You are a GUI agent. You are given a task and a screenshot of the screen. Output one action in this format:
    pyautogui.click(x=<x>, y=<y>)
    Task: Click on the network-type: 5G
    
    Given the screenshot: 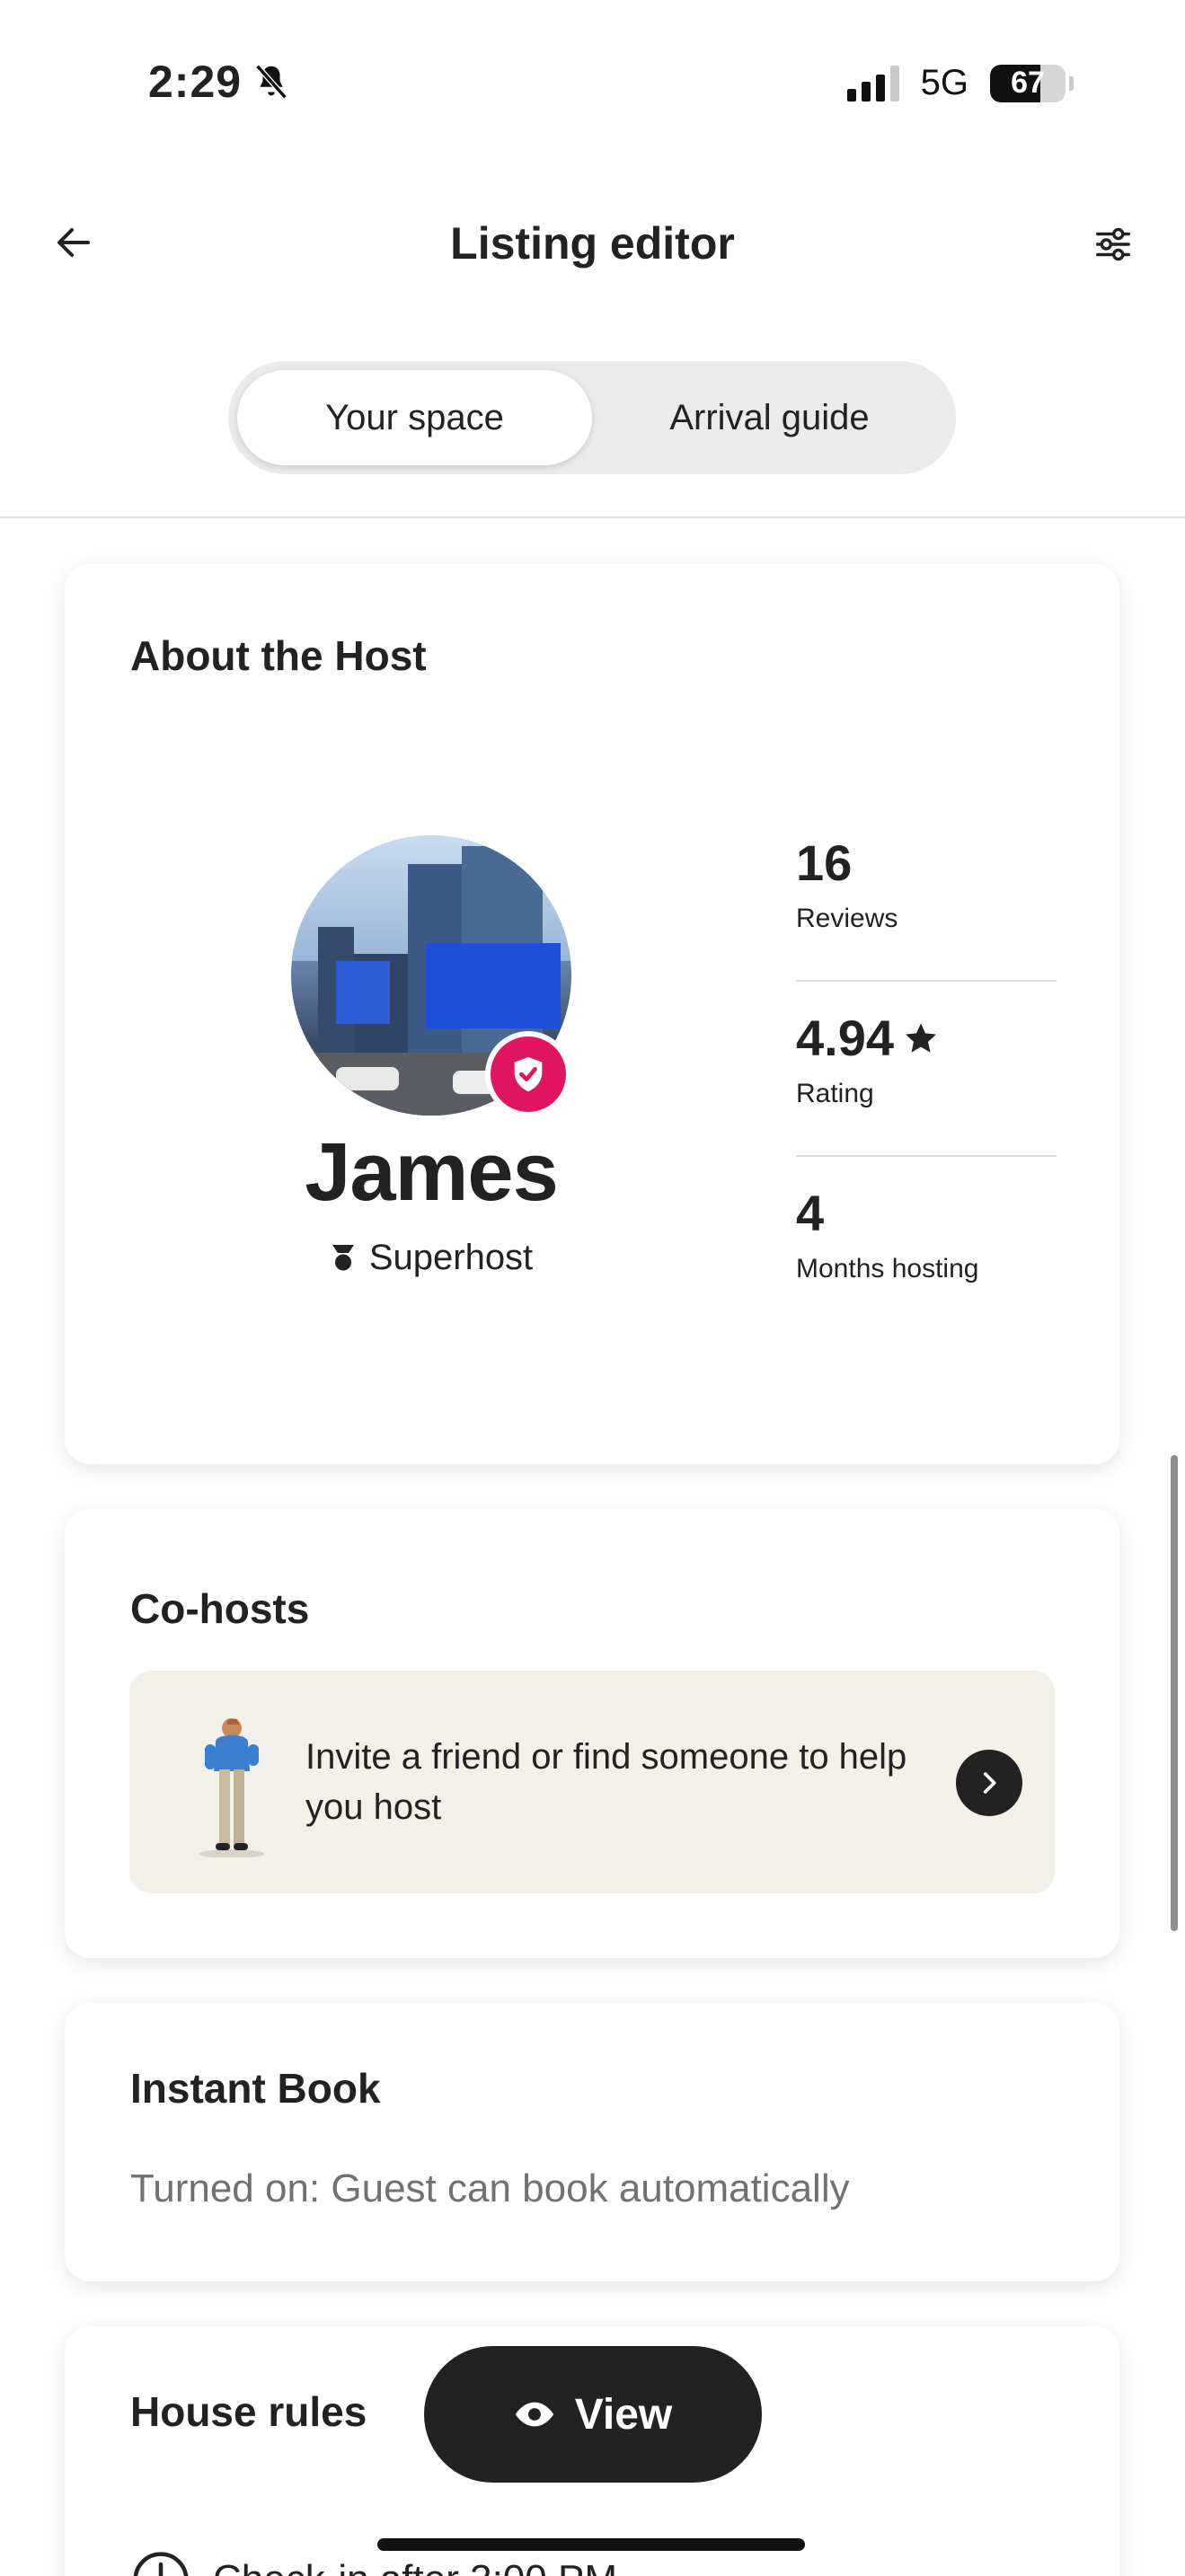 What is the action you would take?
    pyautogui.click(x=944, y=82)
    